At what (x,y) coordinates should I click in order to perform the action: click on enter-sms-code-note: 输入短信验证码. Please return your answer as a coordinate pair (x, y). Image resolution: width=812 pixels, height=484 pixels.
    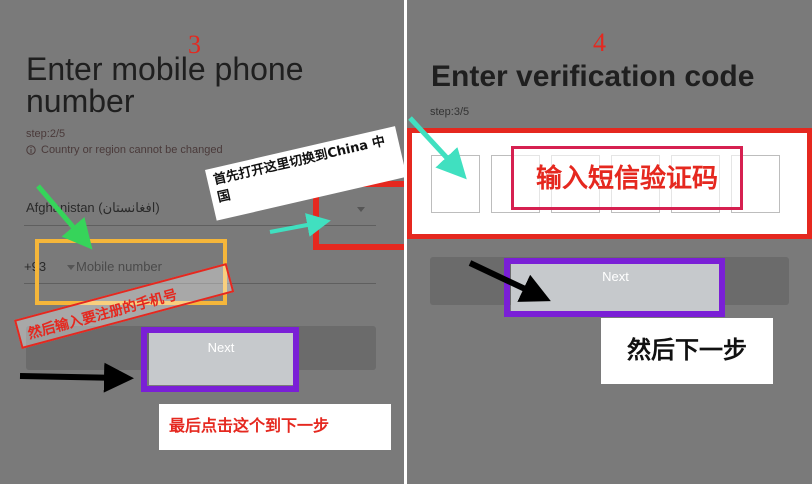
    Looking at the image, I should click on (627, 178).